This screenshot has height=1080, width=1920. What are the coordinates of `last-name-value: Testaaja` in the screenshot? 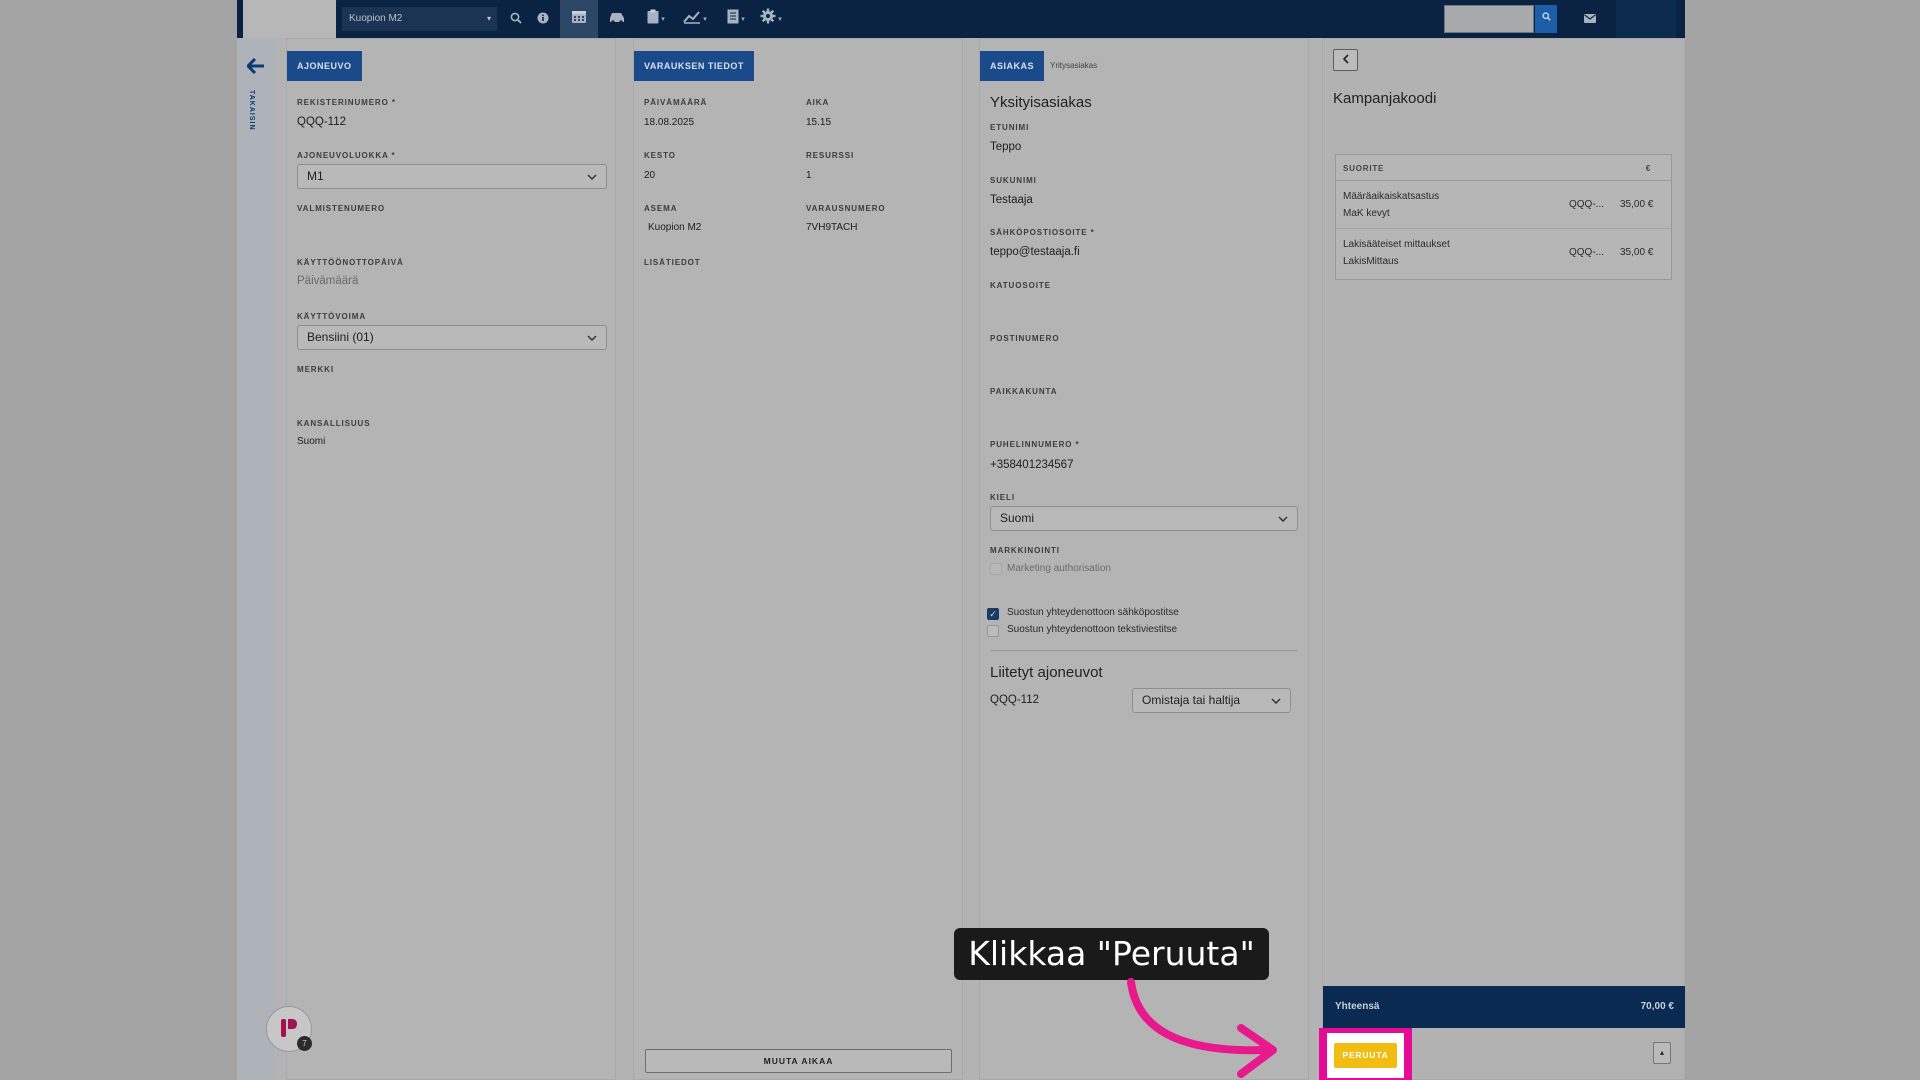 It's located at (1011, 200).